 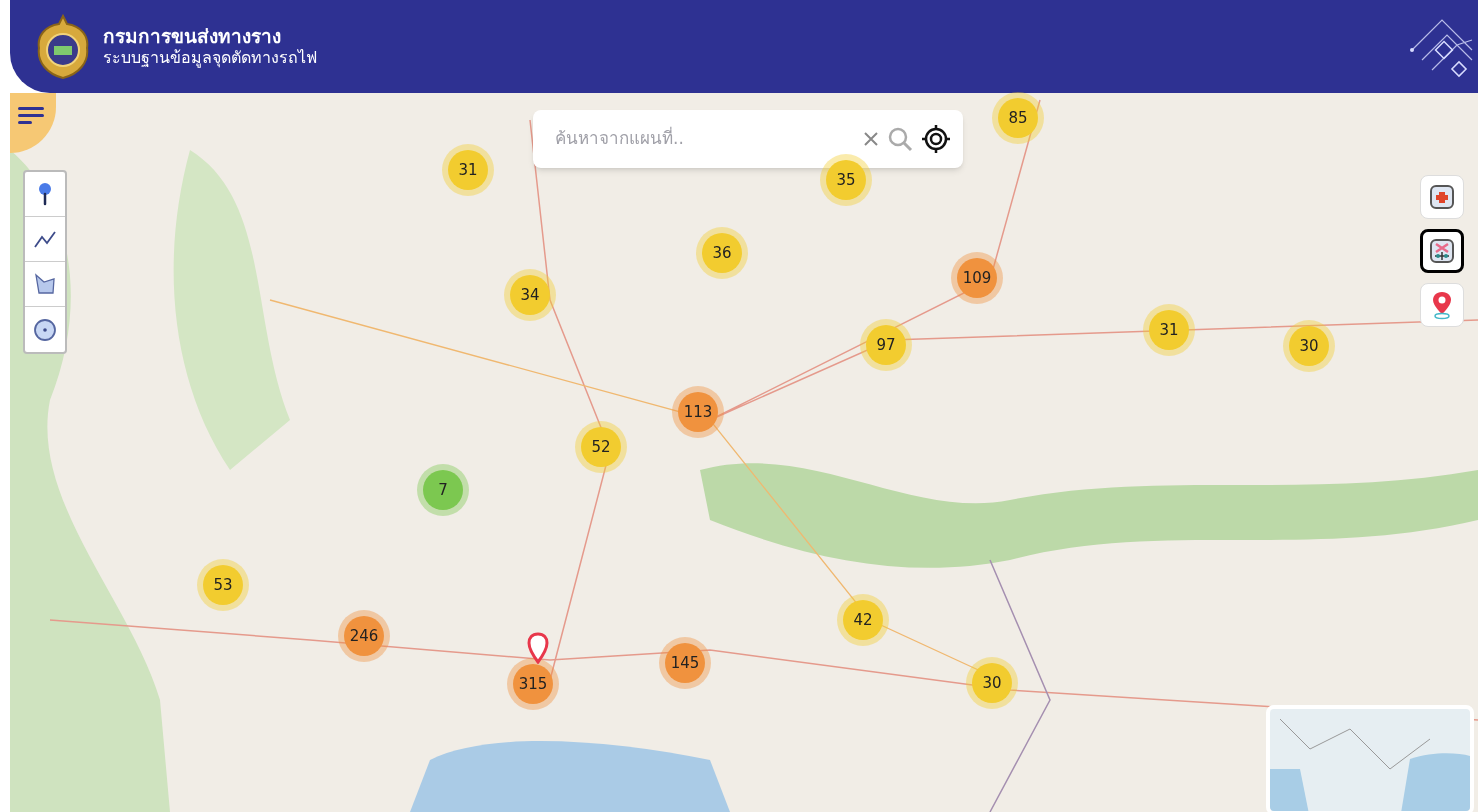 I want to click on polyline-icon, so click(x=45, y=239).